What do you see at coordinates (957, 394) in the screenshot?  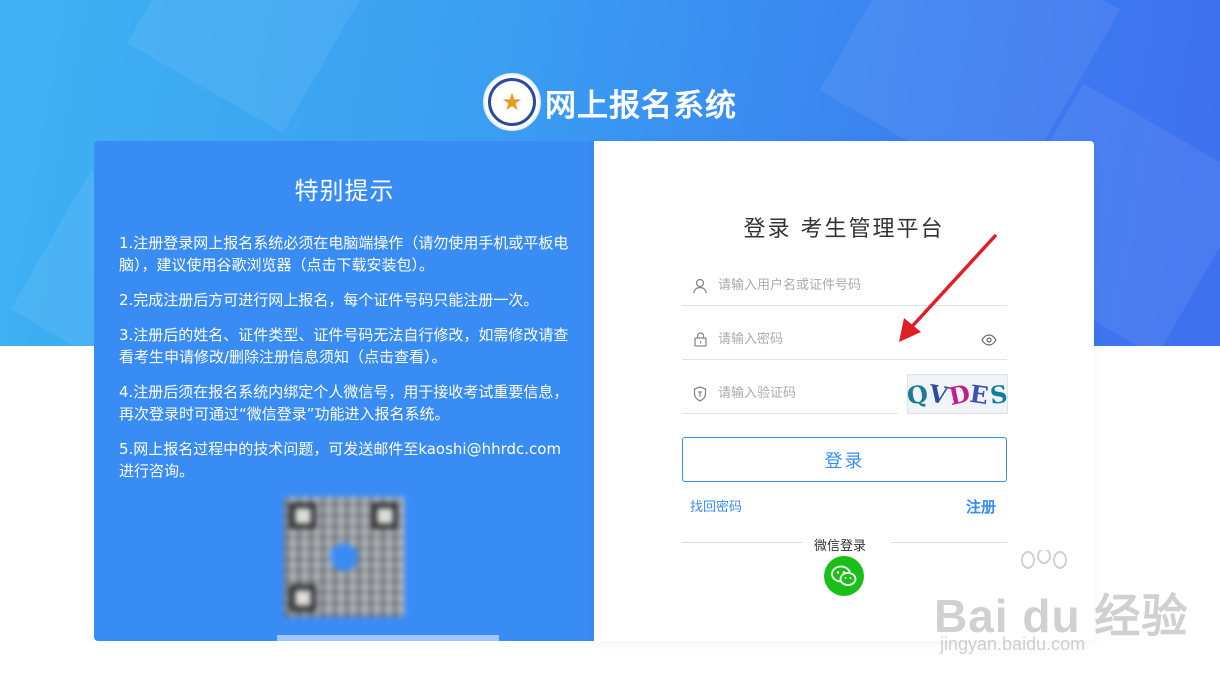 I see `captcha-image: Q V D E S` at bounding box center [957, 394].